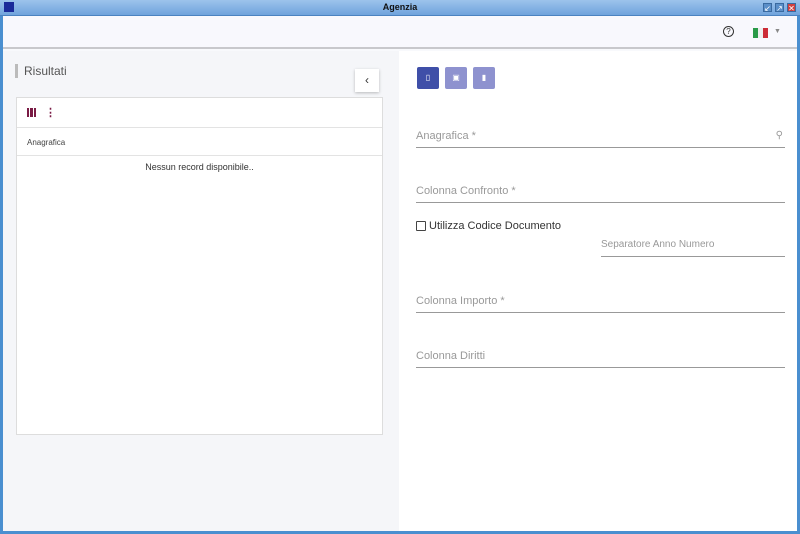 Image resolution: width=800 pixels, height=534 pixels. Describe the element at coordinates (600, 139) in the screenshot. I see `anagrafica-field: Anagrafica * ⚲` at that location.